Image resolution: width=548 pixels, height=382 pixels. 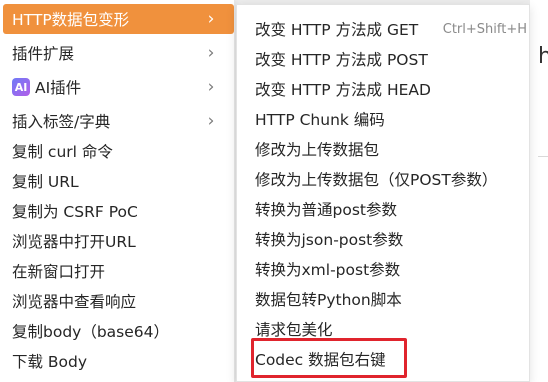 I want to click on menu-item-open-url-in-browser: 浏览器中打开URL, so click(x=117, y=241).